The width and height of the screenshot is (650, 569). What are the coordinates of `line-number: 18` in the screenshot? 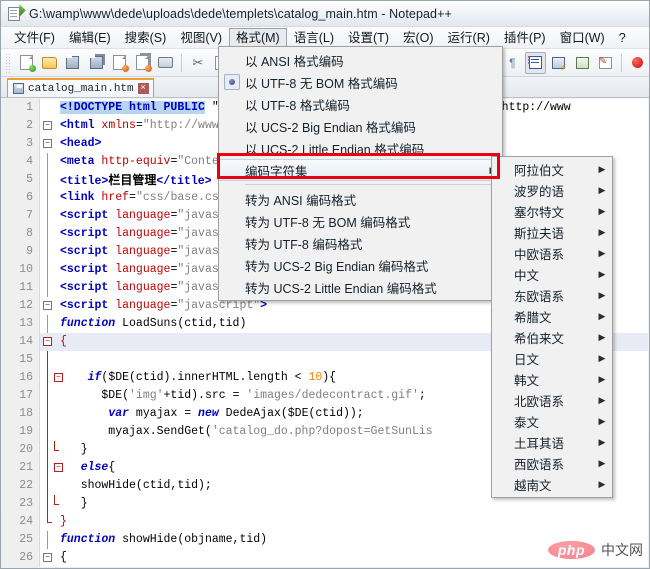 It's located at (21, 414).